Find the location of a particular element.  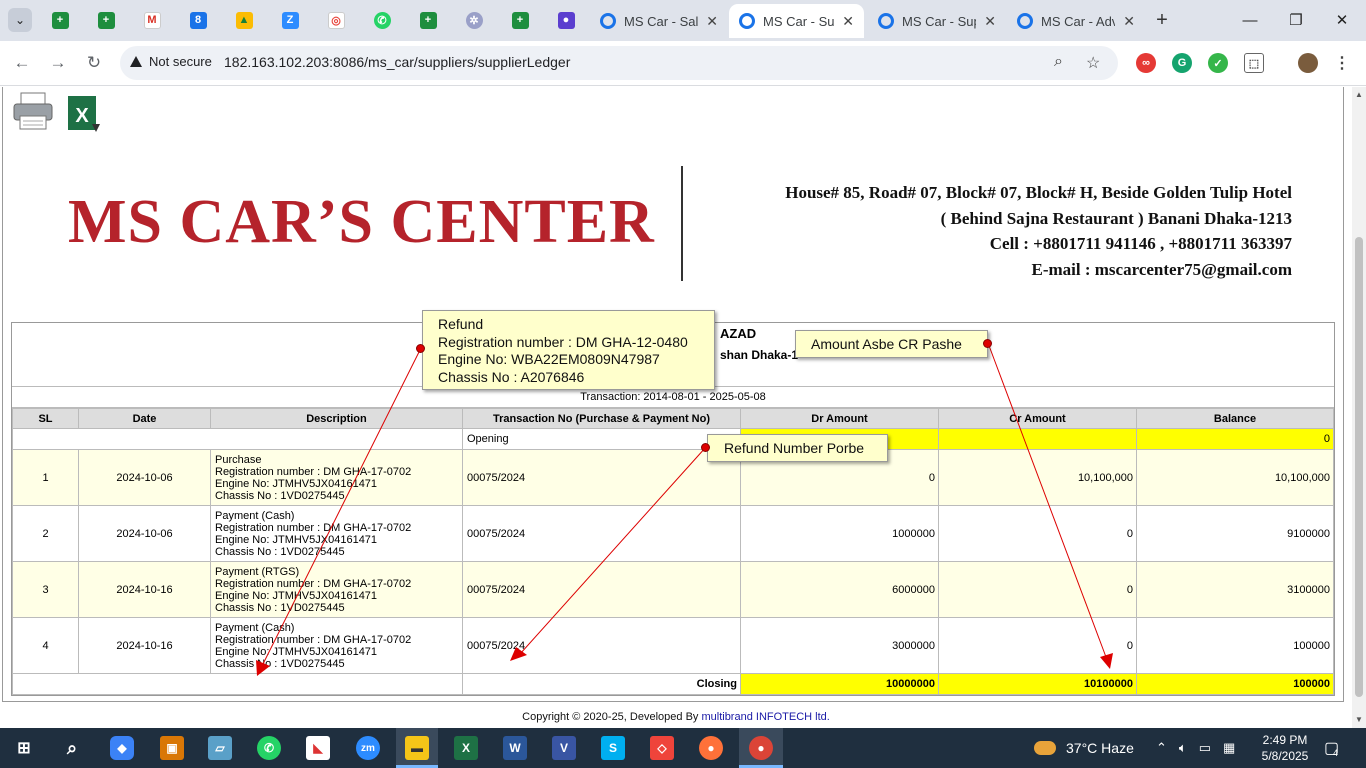

dr-cell: 6000000 is located at coordinates (839, 589).